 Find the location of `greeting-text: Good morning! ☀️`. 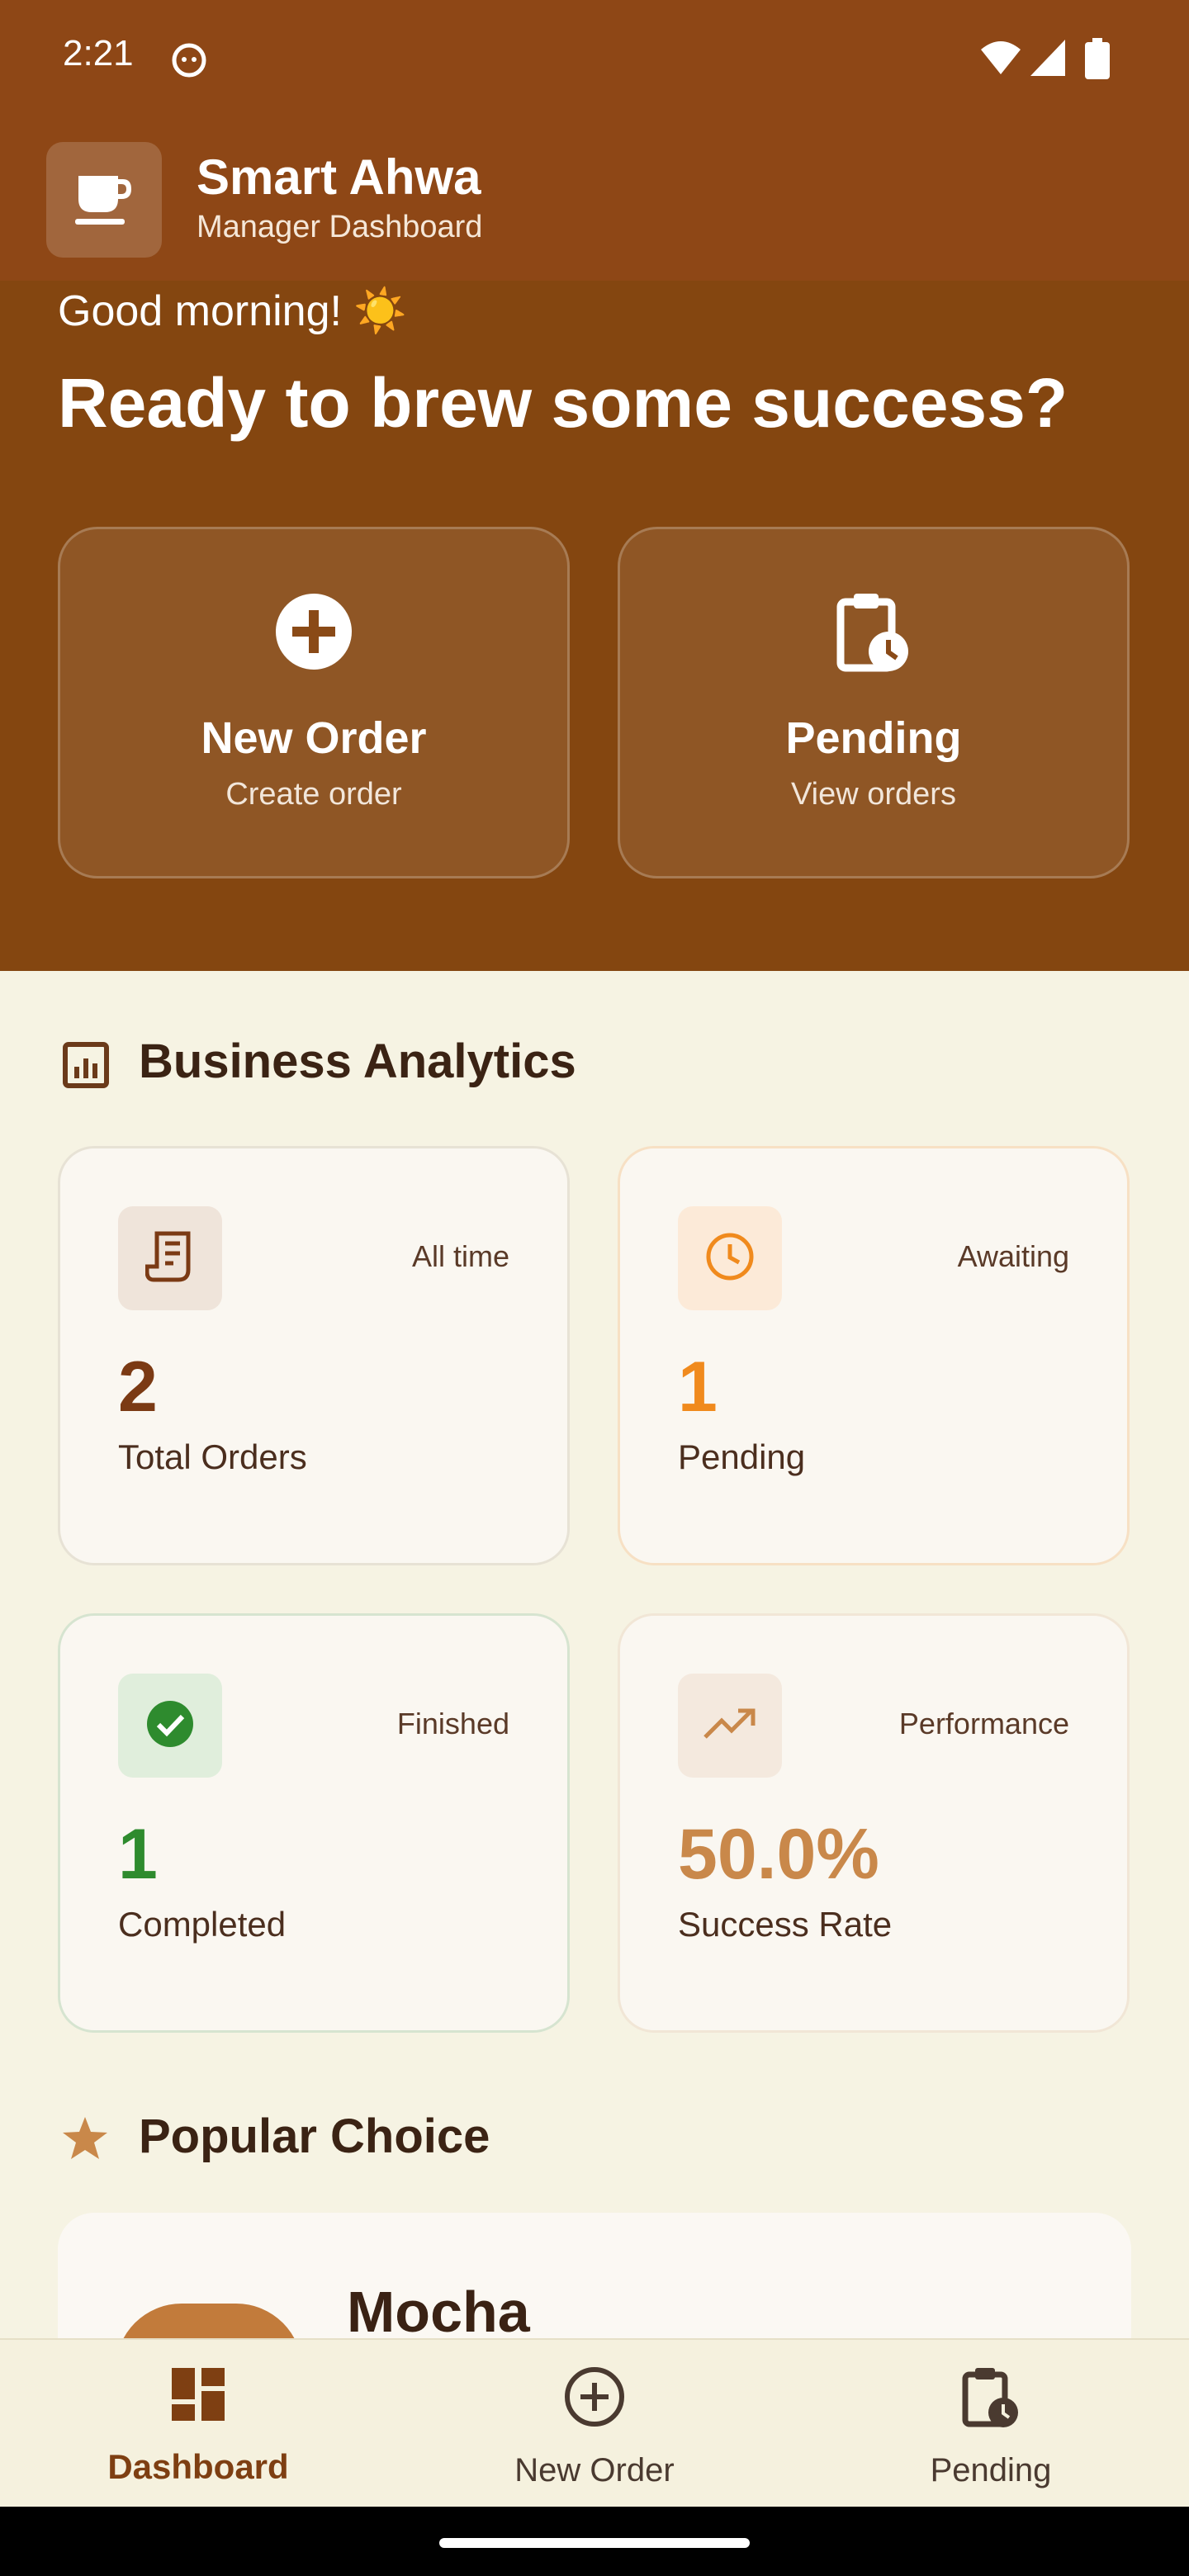

greeting-text: Good morning! ☀️ is located at coordinates (233, 311).